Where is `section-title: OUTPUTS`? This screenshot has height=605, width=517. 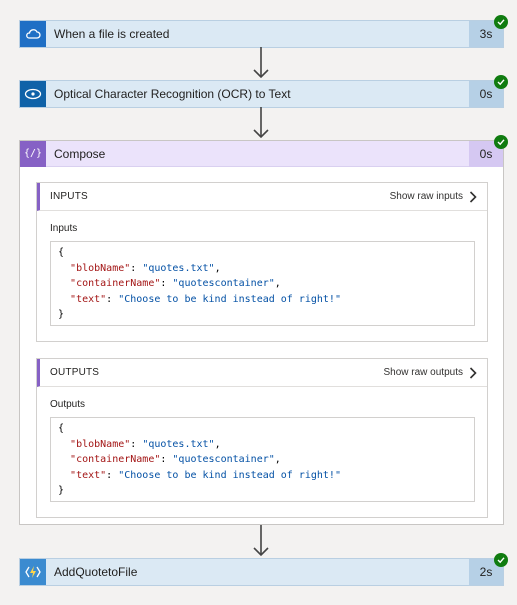
section-title: OUTPUTS is located at coordinates (75, 372).